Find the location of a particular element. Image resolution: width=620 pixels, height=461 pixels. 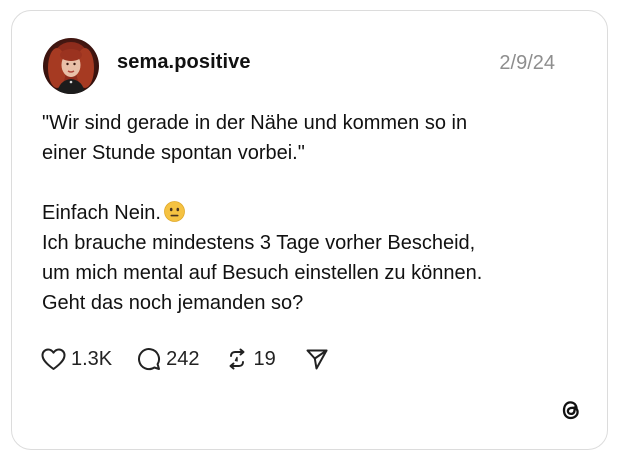

post-line: Einfach Nein. is located at coordinates (101, 213).